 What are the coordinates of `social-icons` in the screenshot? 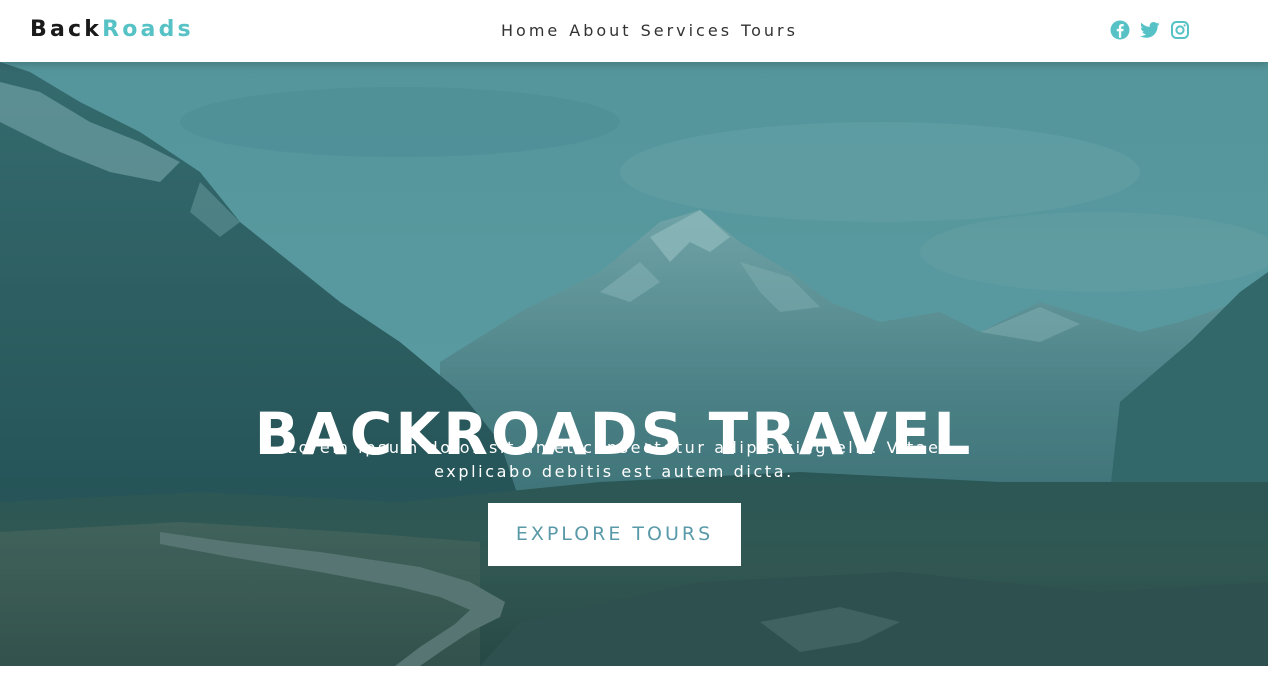 It's located at (1150, 30).